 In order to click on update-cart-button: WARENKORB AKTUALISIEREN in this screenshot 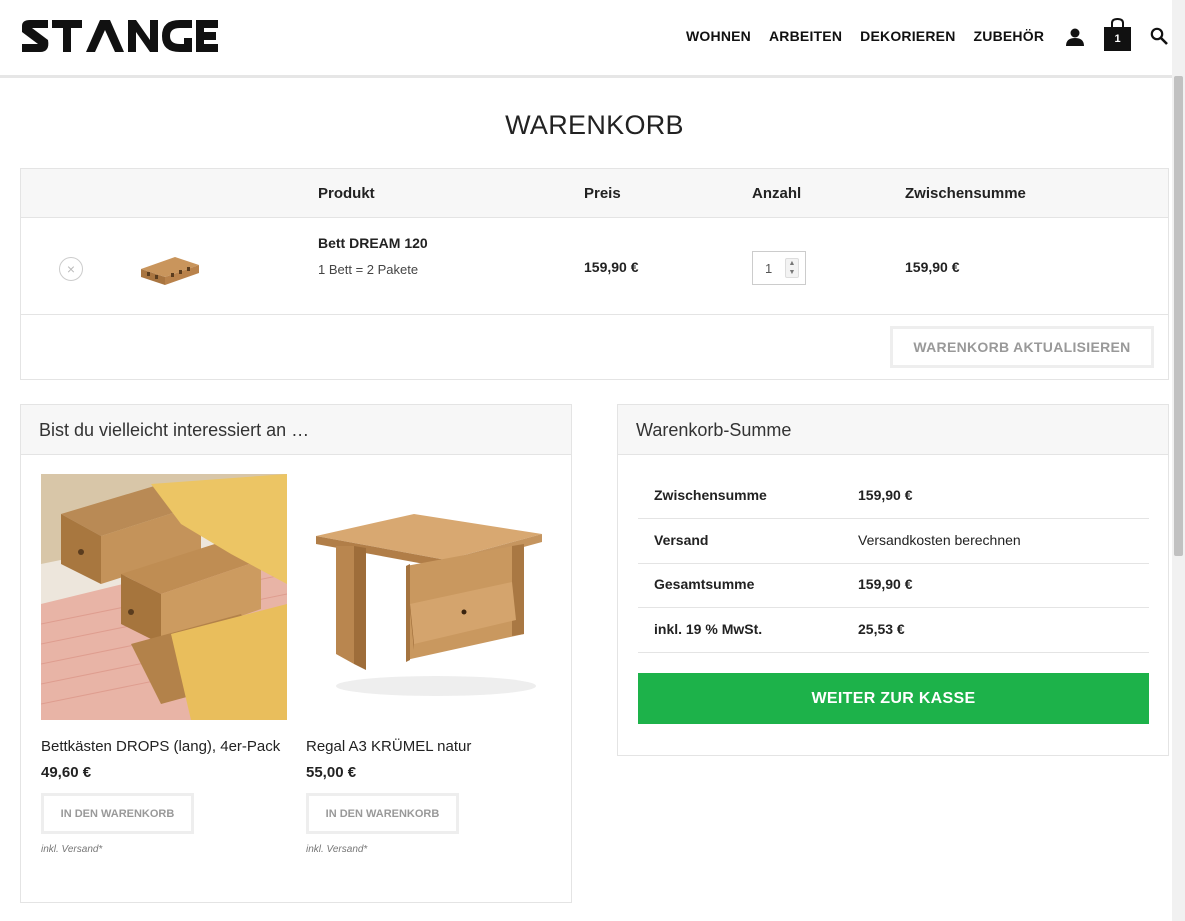, I will do `click(1022, 347)`.